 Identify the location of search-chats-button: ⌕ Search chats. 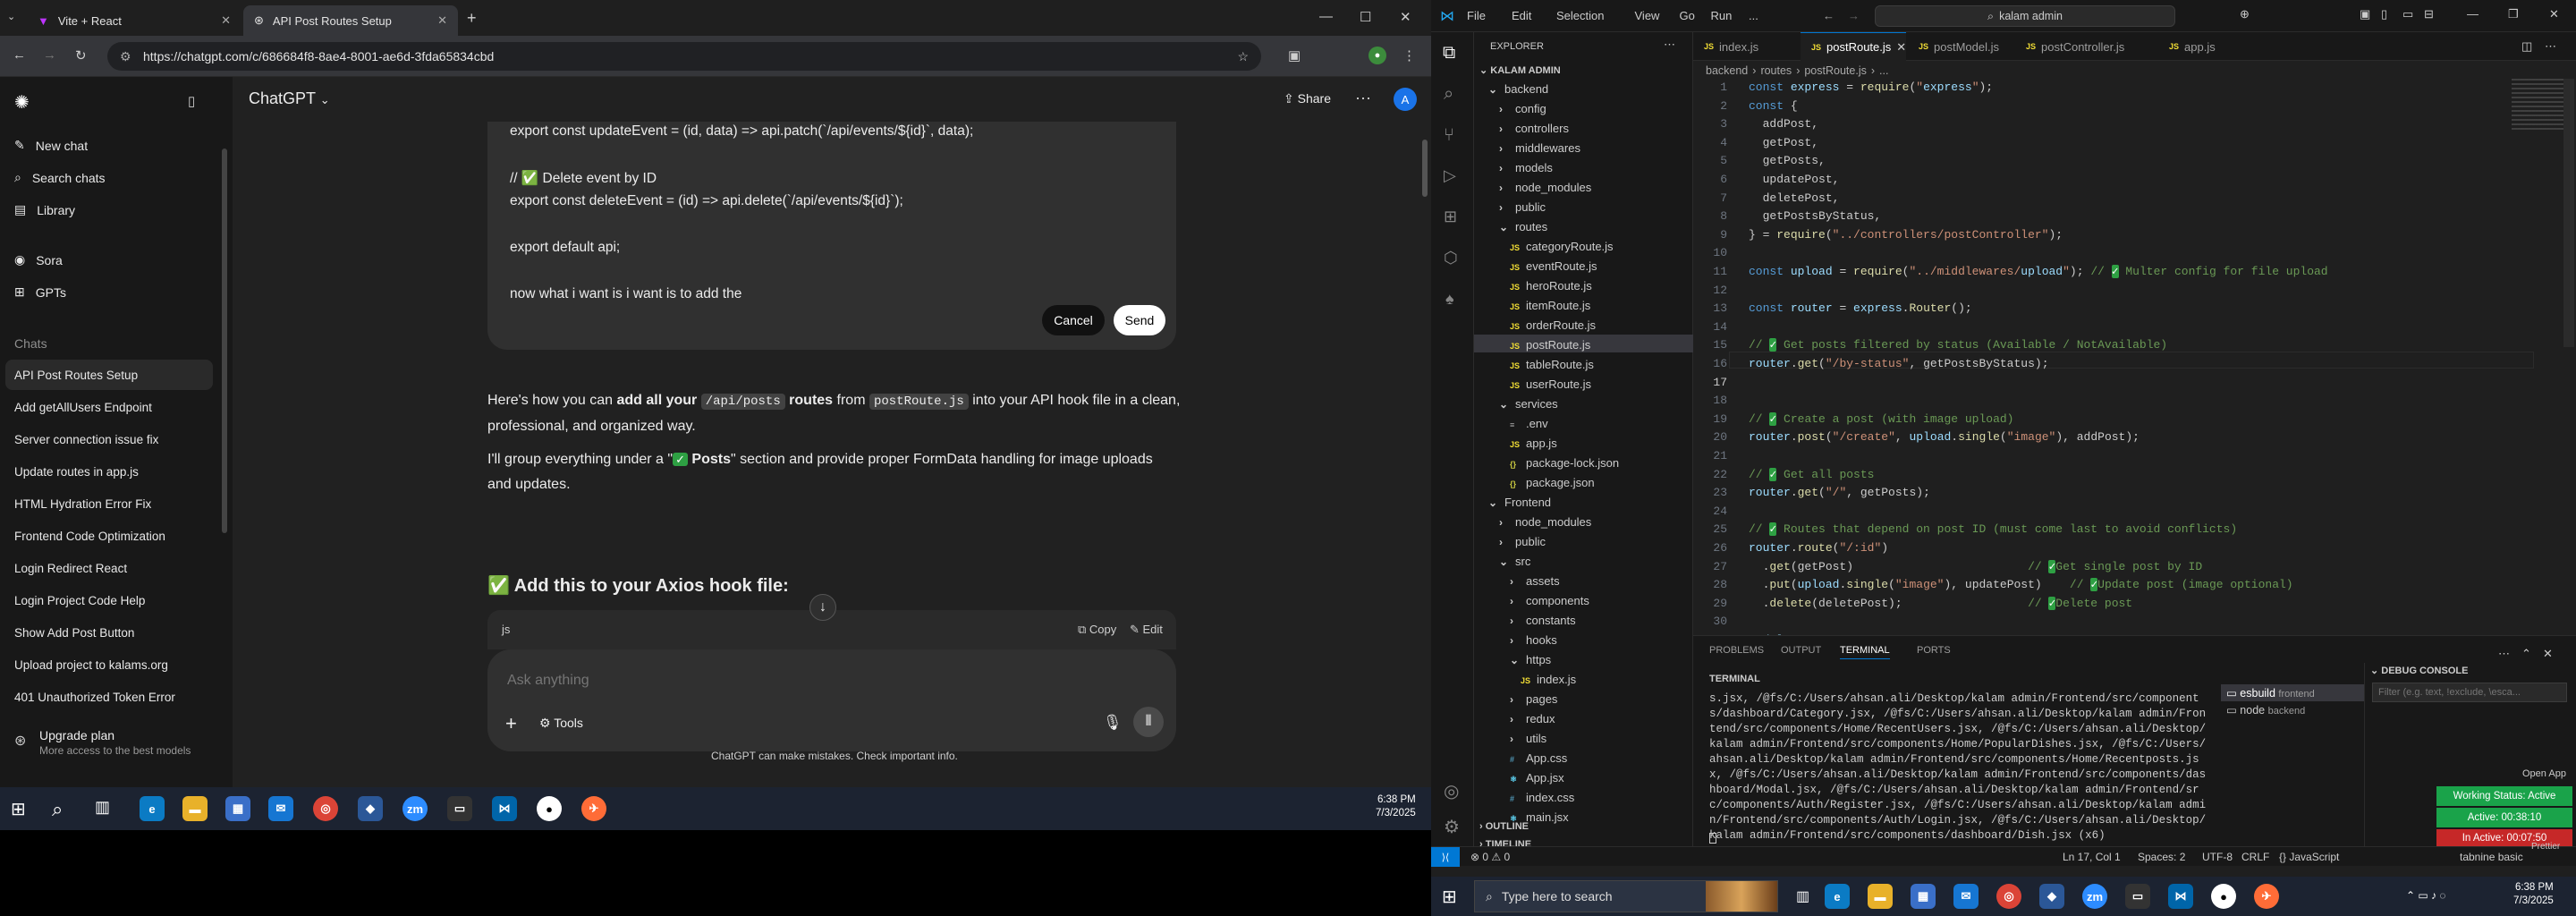
(60, 177).